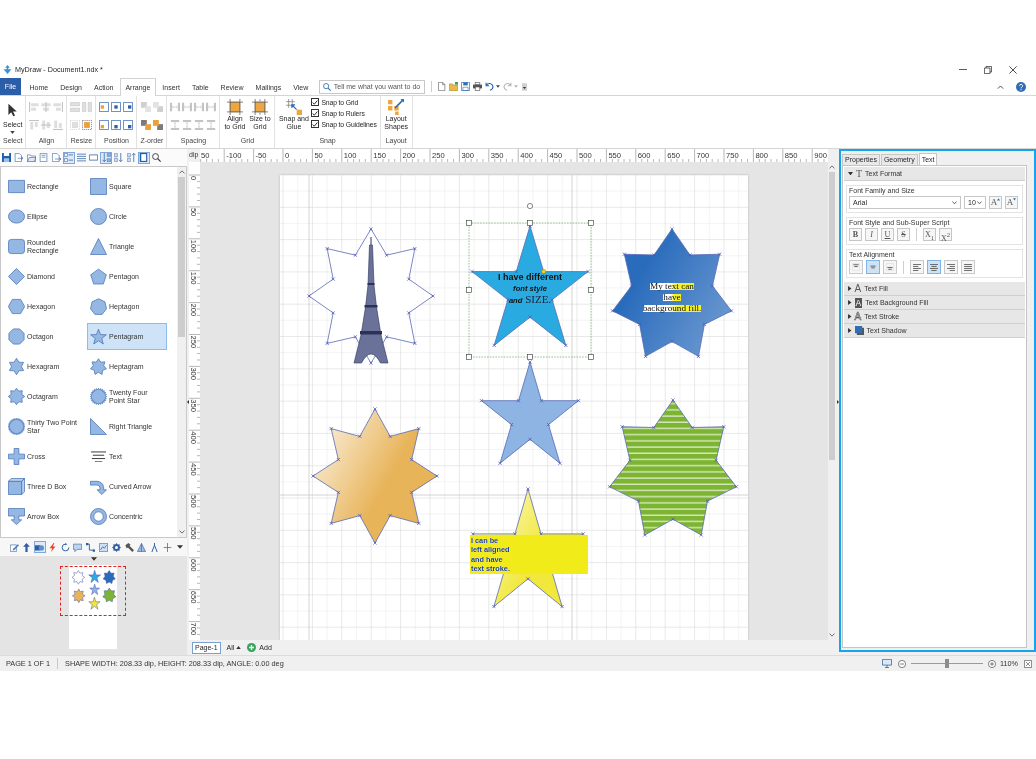  I want to click on page-thumbnail-drawing, so click(93, 607).